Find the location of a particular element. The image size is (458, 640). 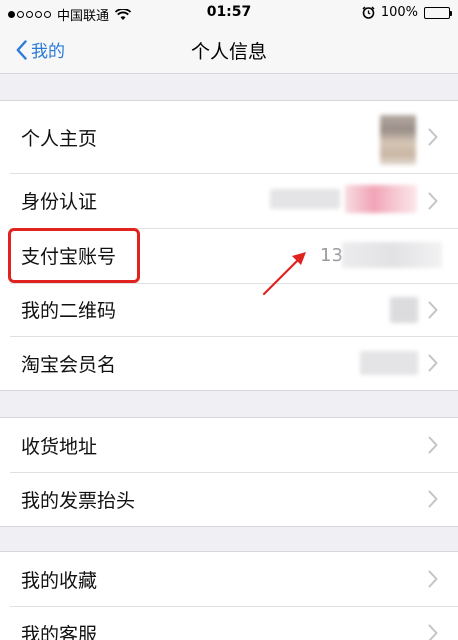

row-alipay-account: 支付宝账号 13 is located at coordinates (229, 255).